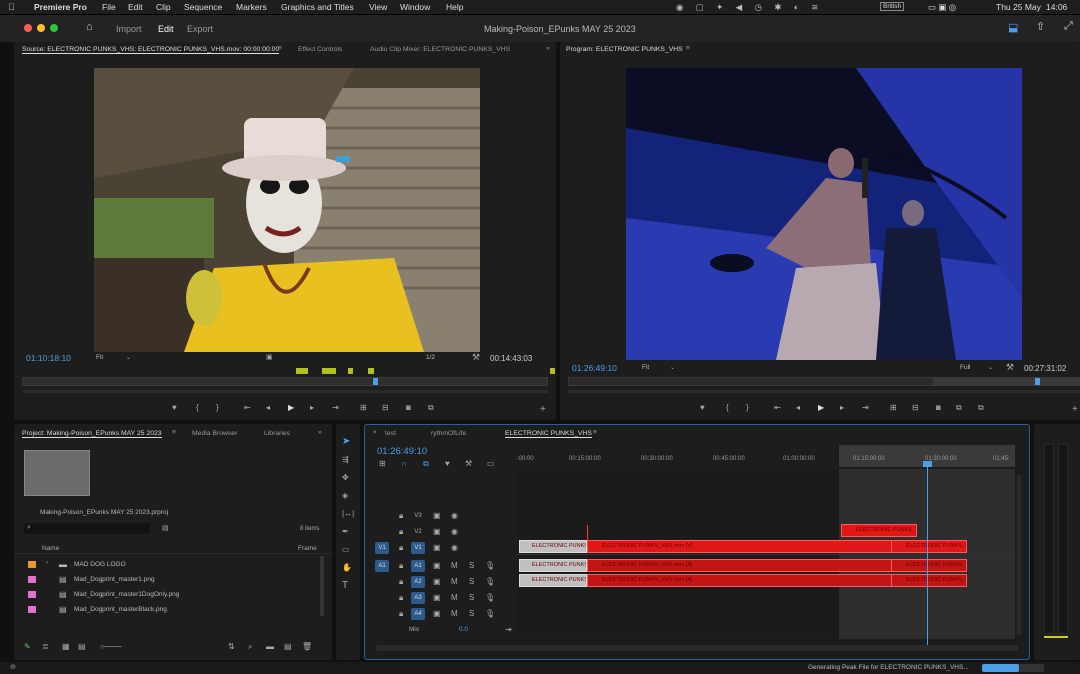 The height and width of the screenshot is (674, 1080). What do you see at coordinates (214, 433) in the screenshot?
I see `tab-media-browser: Media Browser` at bounding box center [214, 433].